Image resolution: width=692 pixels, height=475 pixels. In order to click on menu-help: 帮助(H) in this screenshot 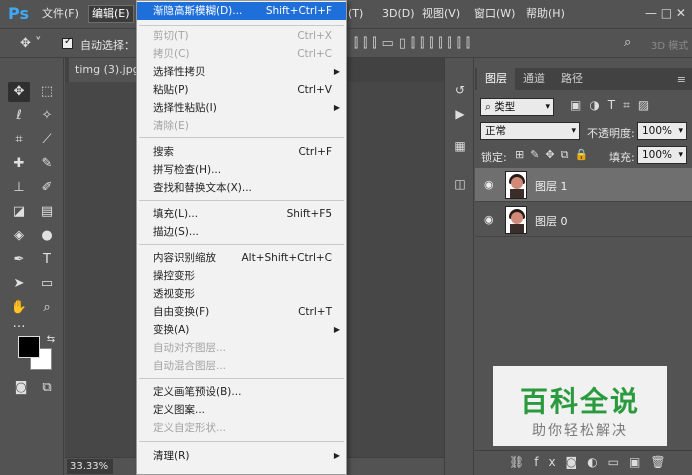, I will do `click(545, 14)`.